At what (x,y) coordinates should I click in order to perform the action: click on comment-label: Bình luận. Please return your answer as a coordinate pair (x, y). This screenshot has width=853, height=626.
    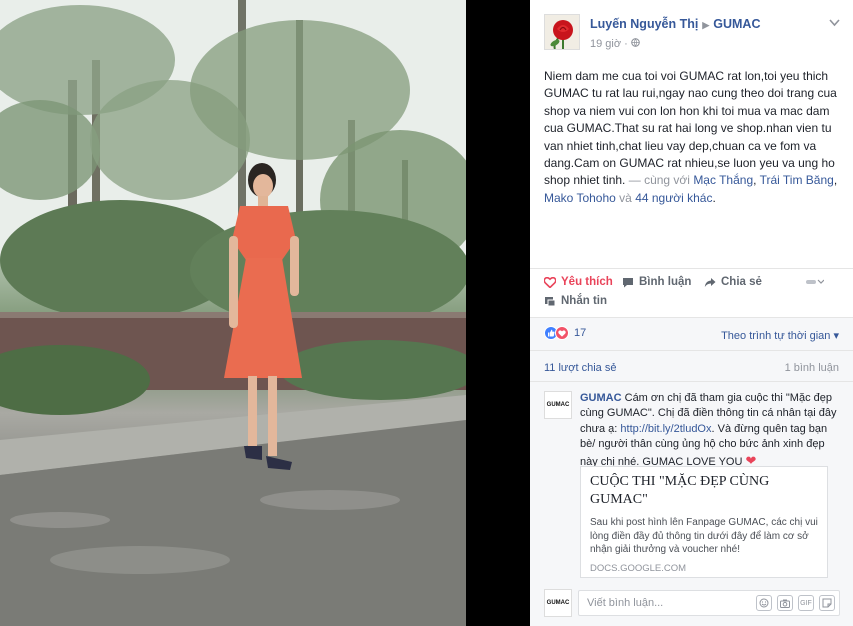
    Looking at the image, I should click on (665, 282).